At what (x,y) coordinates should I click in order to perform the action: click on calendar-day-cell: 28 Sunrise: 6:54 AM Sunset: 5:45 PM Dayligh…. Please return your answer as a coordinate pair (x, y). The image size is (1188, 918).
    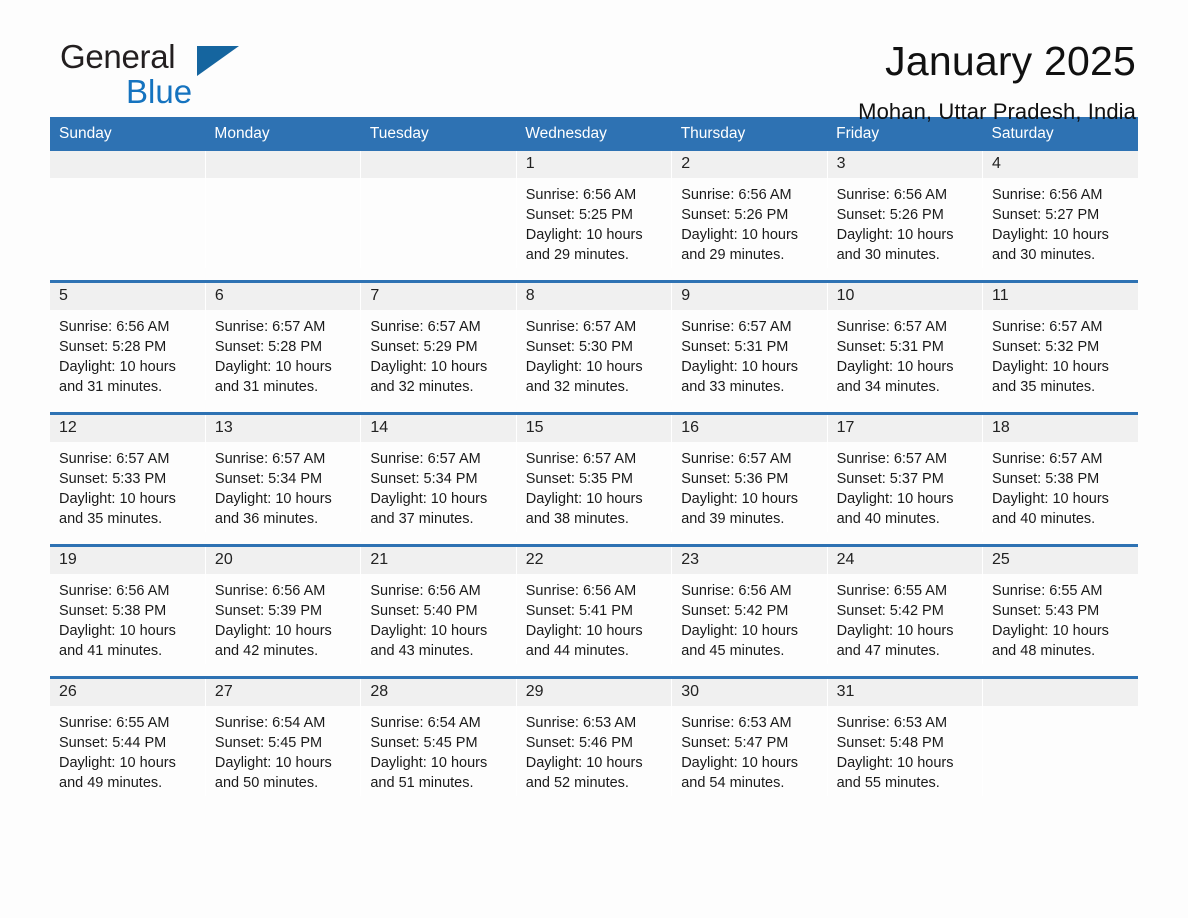
    Looking at the image, I should click on (438, 736).